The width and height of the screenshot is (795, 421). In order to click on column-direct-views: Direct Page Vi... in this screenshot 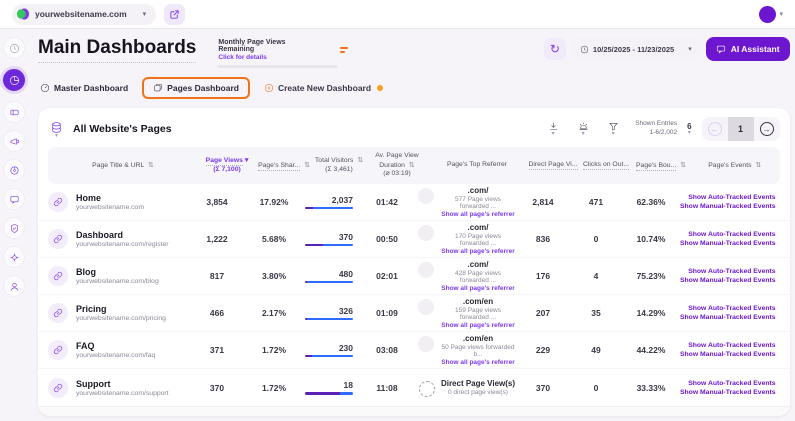, I will do `click(553, 166)`.